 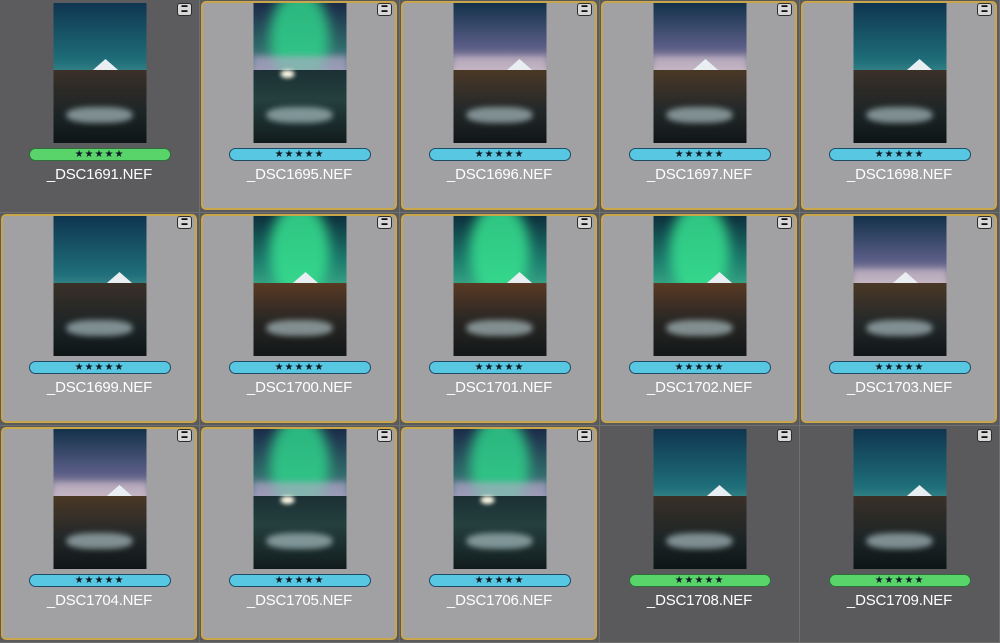 I want to click on thumbnail-cell: ▬ ▬ ★★★★★ _DSC1706.NEF, so click(x=500, y=534).